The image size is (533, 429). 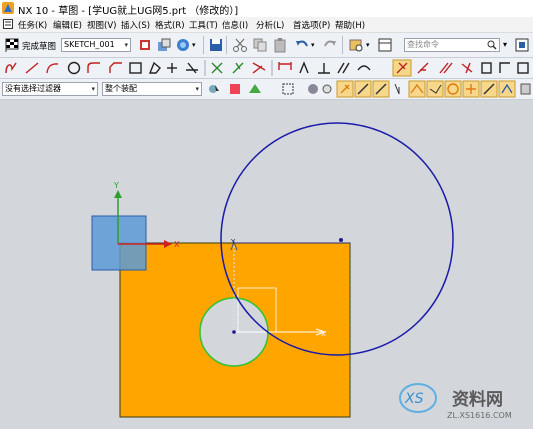 What do you see at coordinates (39, 46) in the screenshot?
I see `finish-sketch-label: 完成草图` at bounding box center [39, 46].